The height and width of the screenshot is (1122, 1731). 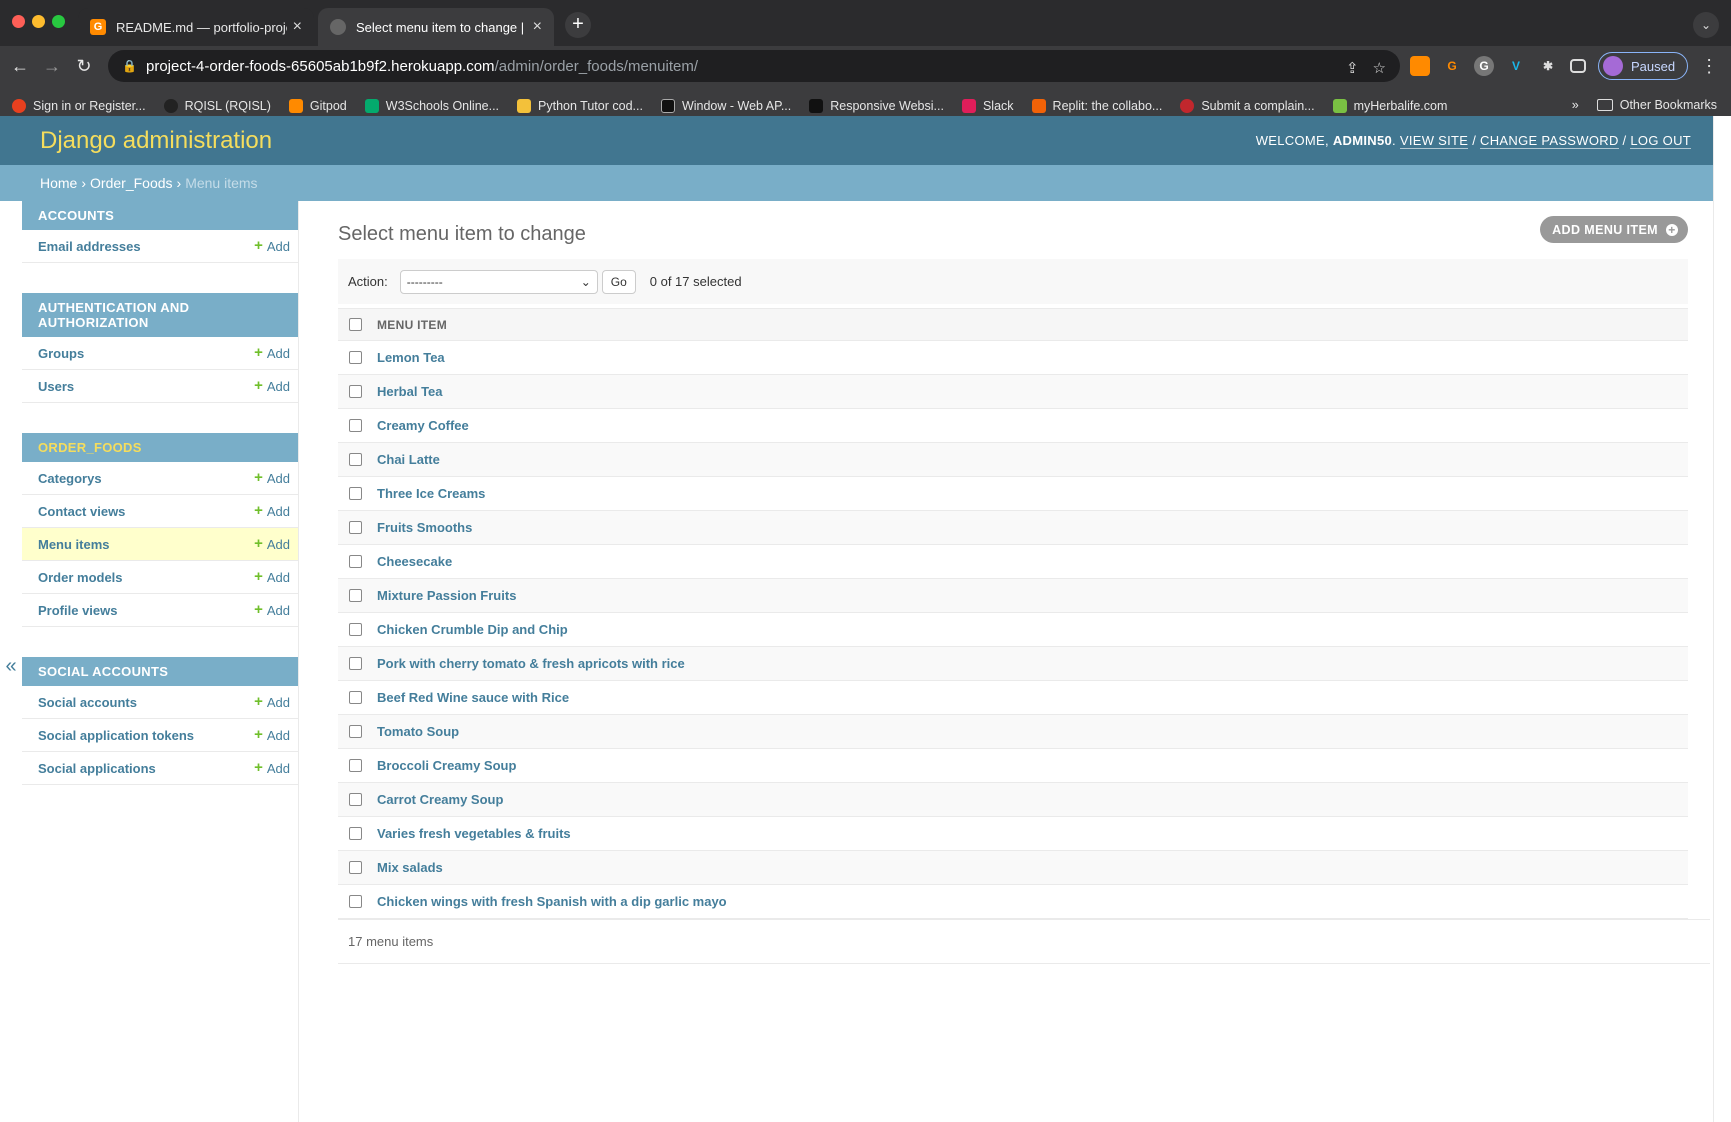 What do you see at coordinates (418, 731) in the screenshot?
I see `menu-item-link: Tomato Soup` at bounding box center [418, 731].